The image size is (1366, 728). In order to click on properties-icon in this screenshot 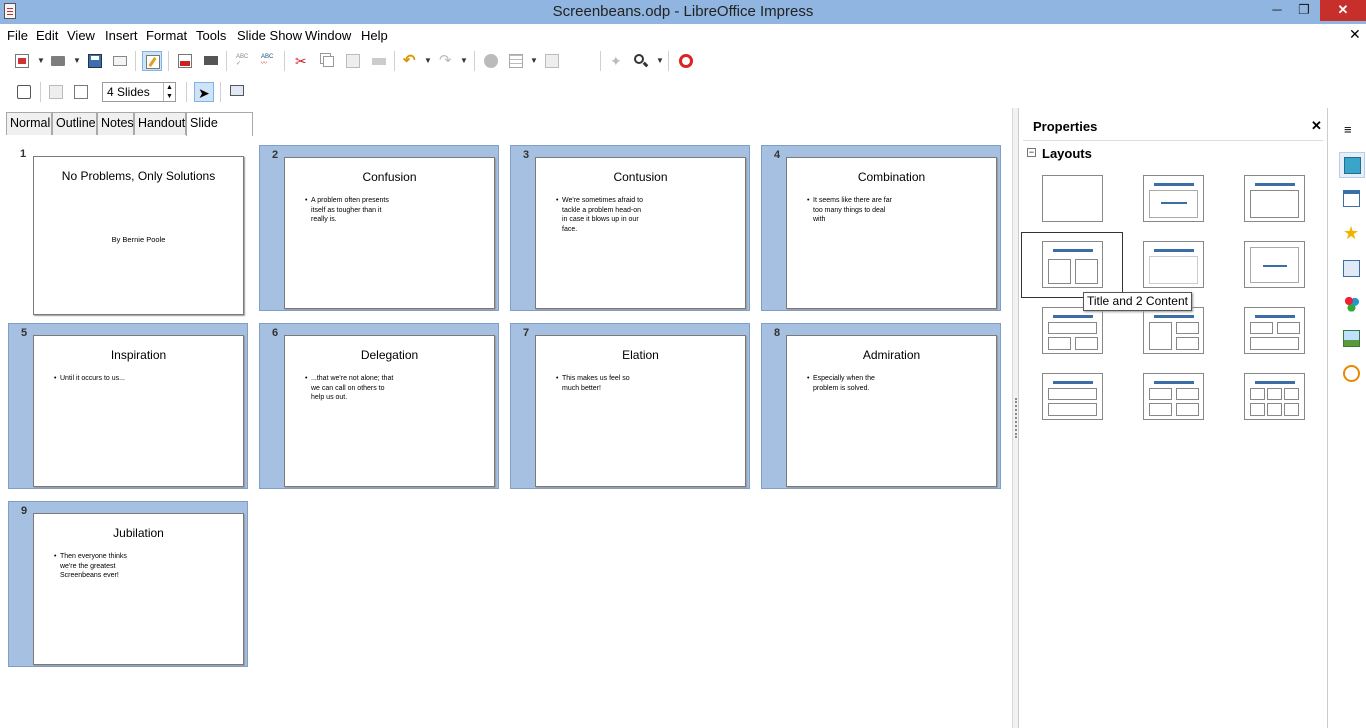, I will do `click(1352, 165)`.